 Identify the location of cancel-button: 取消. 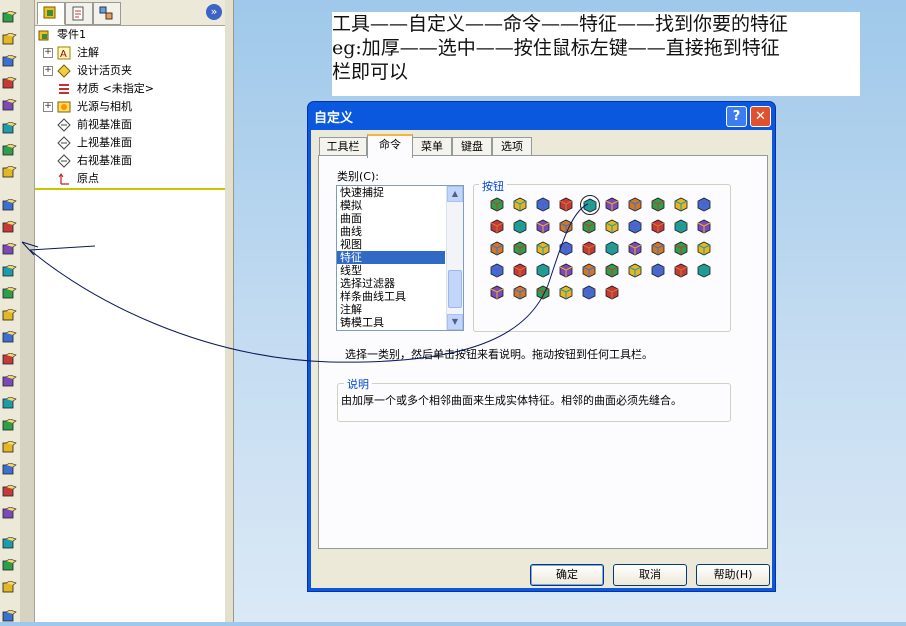
(650, 575).